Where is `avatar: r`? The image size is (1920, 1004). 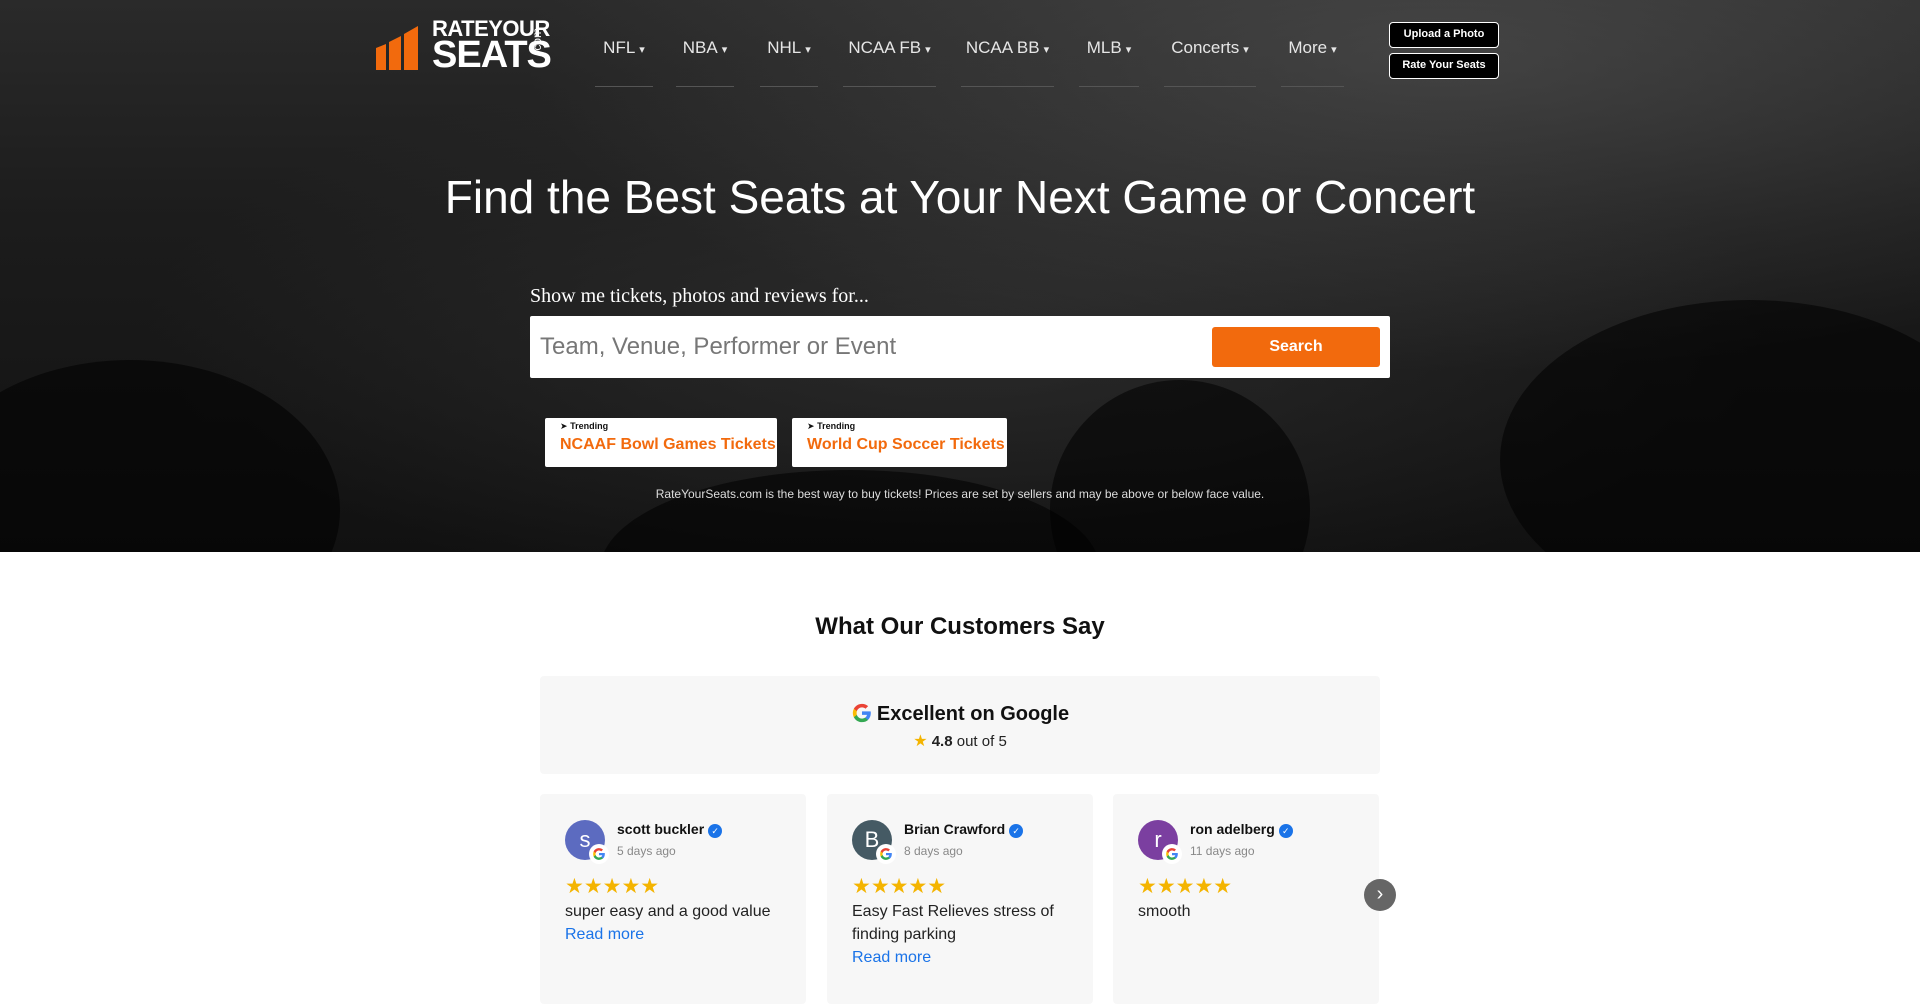
avatar: r is located at coordinates (1160, 842).